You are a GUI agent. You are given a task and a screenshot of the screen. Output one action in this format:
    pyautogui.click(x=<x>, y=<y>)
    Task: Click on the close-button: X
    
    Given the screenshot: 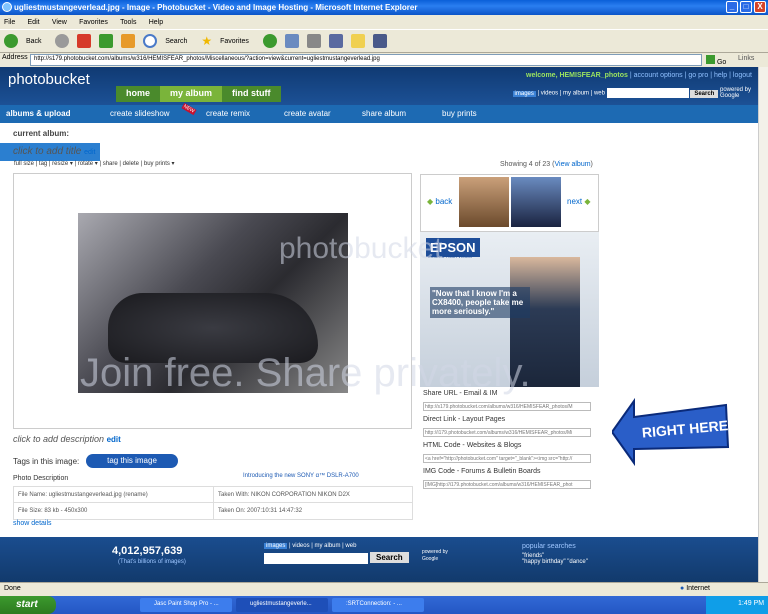 What is the action you would take?
    pyautogui.click(x=760, y=7)
    